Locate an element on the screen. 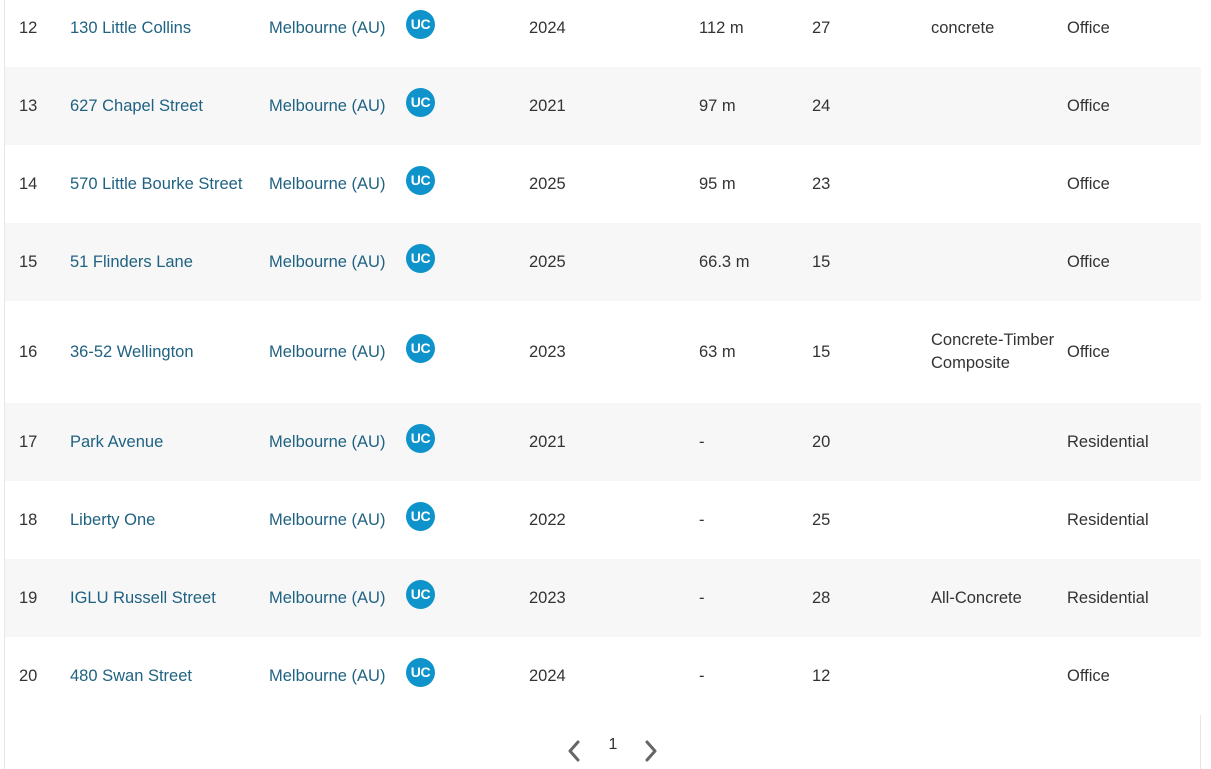  building-name-link: 627 Chapel Street is located at coordinates (165, 106).